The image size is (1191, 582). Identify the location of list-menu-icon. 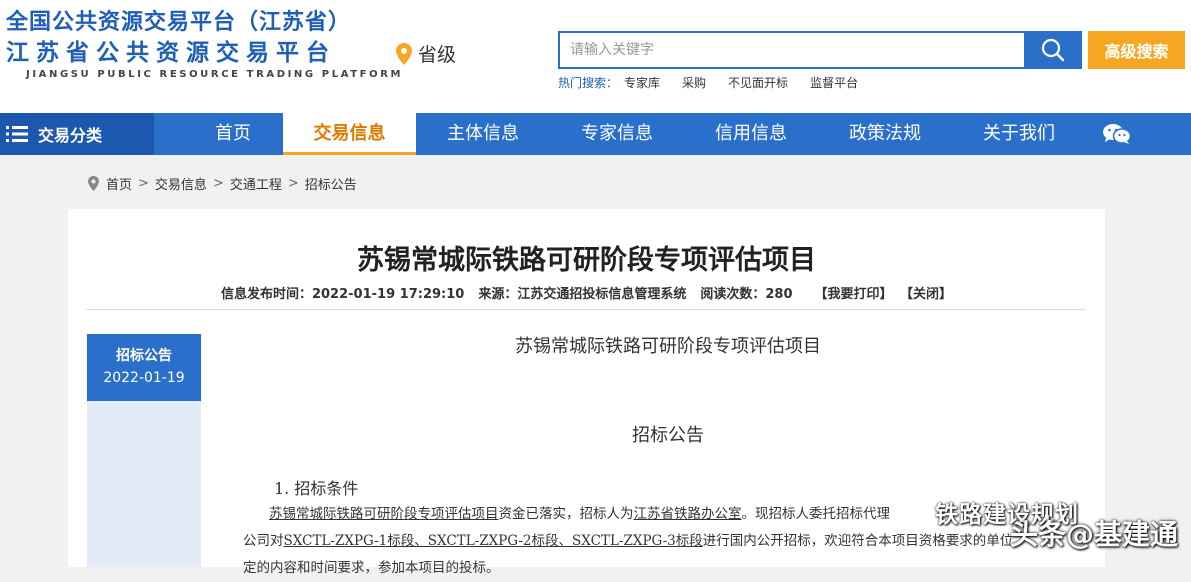
(17, 134).